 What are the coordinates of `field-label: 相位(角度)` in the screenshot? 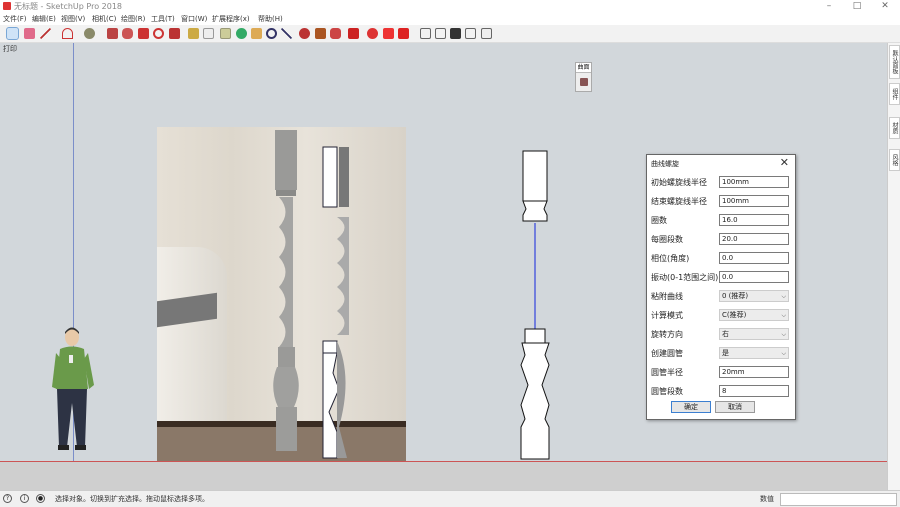 It's located at (670, 258).